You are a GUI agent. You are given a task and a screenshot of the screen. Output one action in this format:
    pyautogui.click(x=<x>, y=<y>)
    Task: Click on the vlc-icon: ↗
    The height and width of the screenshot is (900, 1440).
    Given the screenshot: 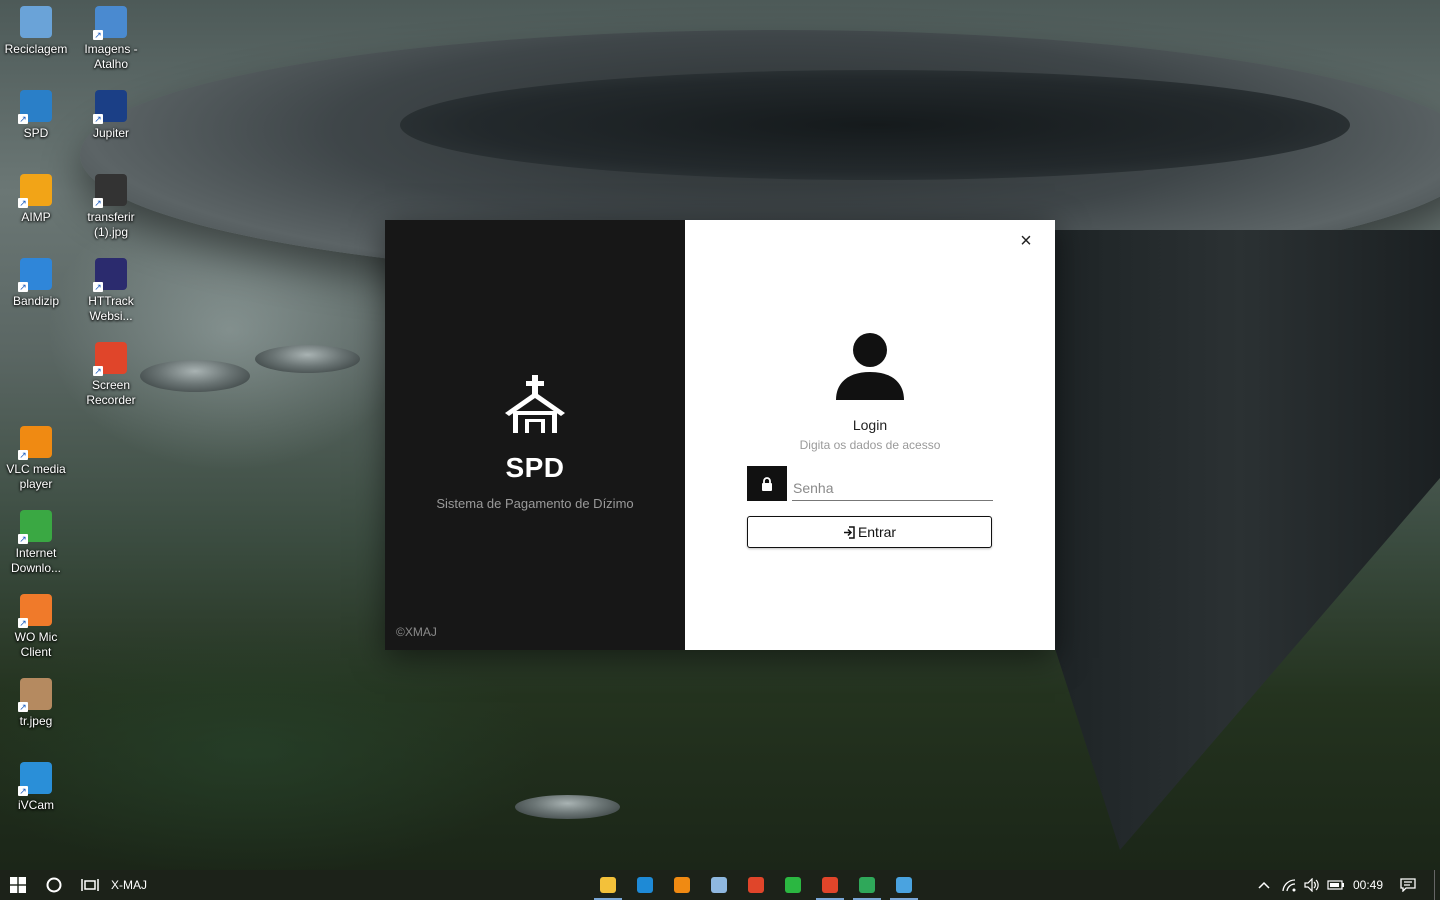 What is the action you would take?
    pyautogui.click(x=35, y=443)
    